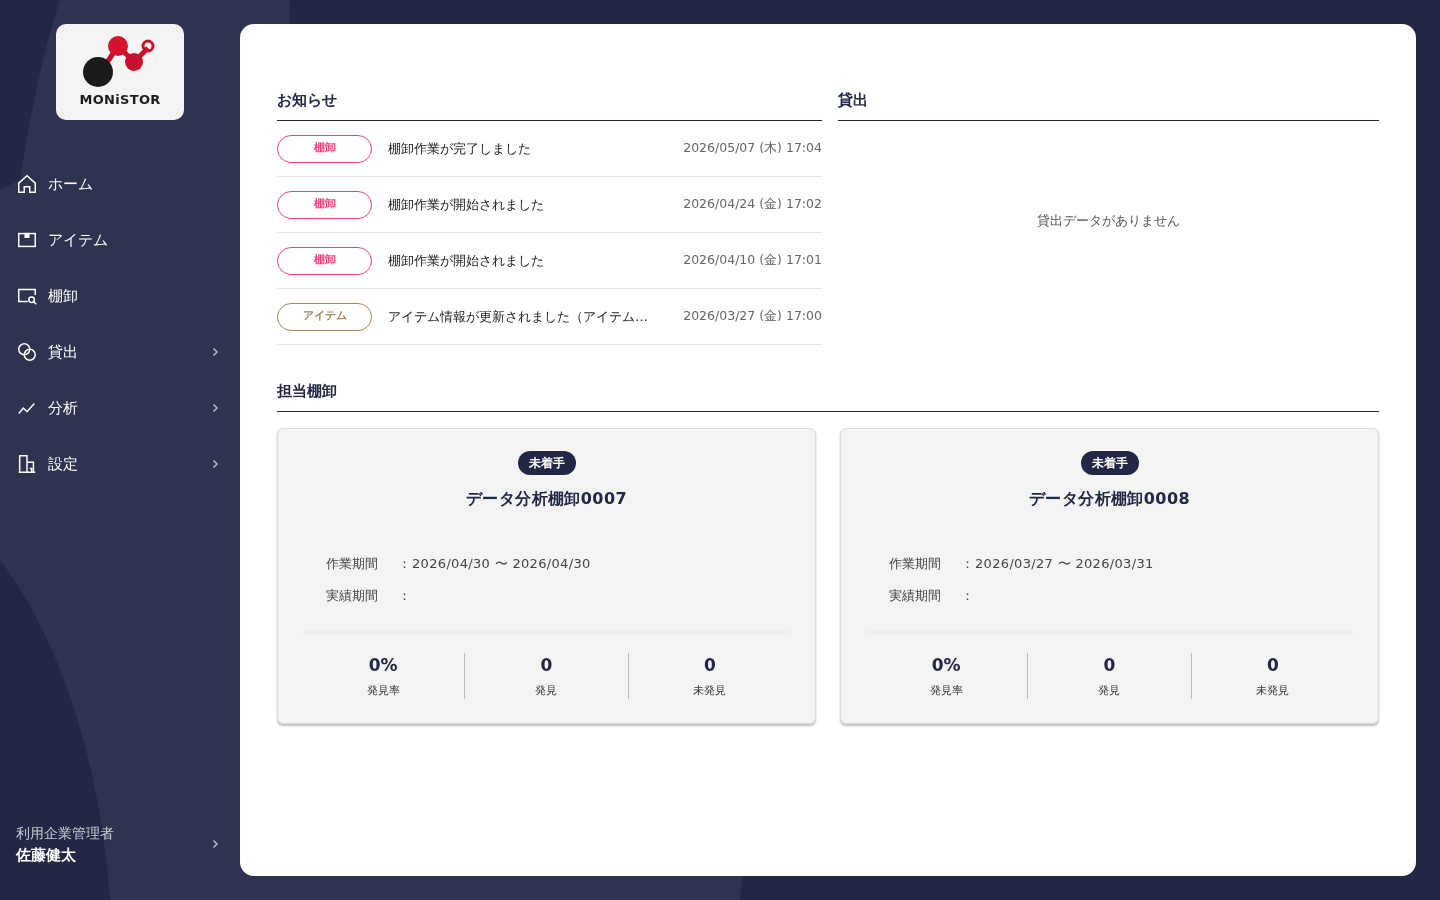 The height and width of the screenshot is (900, 1440). I want to click on notice-row: 棚卸 棚卸作業が完了しました 2026/05/07 (木) 17:04, so click(549, 149).